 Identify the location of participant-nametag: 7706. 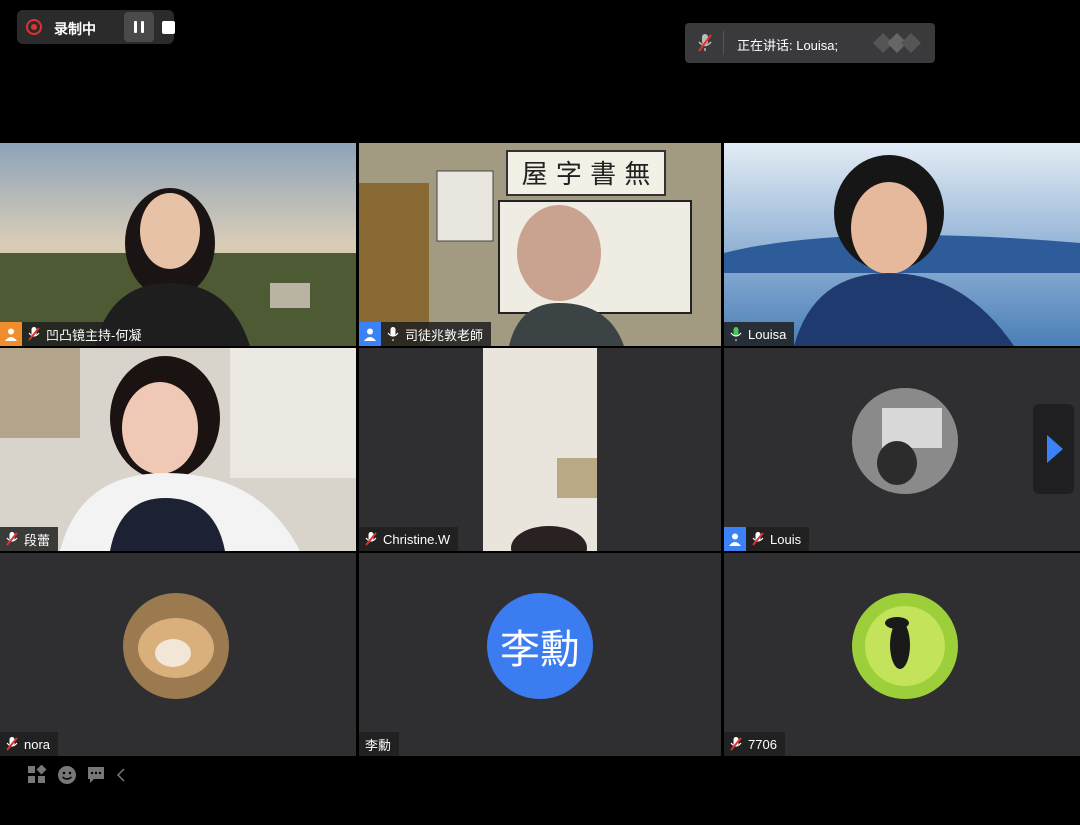
(754, 744).